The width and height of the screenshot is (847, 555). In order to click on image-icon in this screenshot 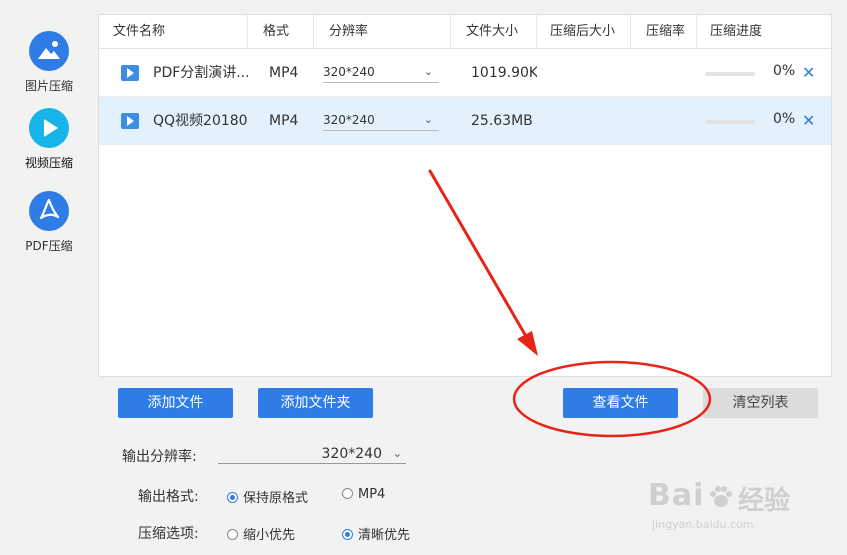, I will do `click(49, 51)`.